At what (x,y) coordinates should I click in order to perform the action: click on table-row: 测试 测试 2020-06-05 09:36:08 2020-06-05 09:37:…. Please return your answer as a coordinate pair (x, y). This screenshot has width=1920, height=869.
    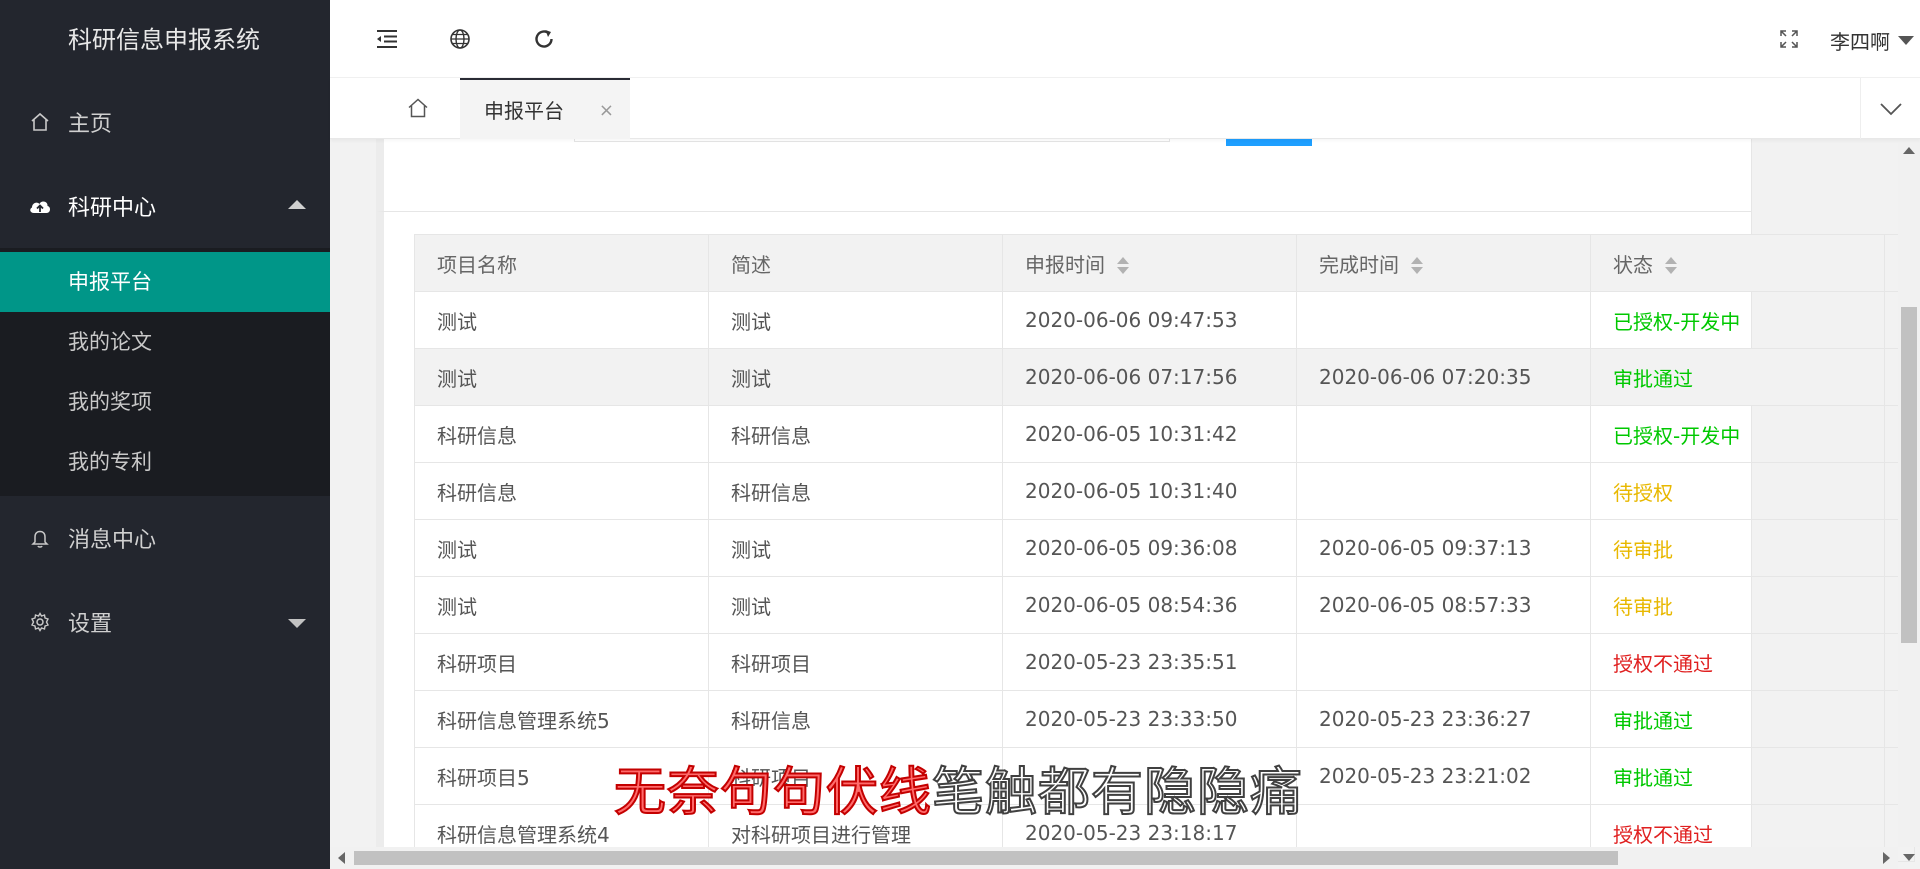
    Looking at the image, I should click on (1164, 548).